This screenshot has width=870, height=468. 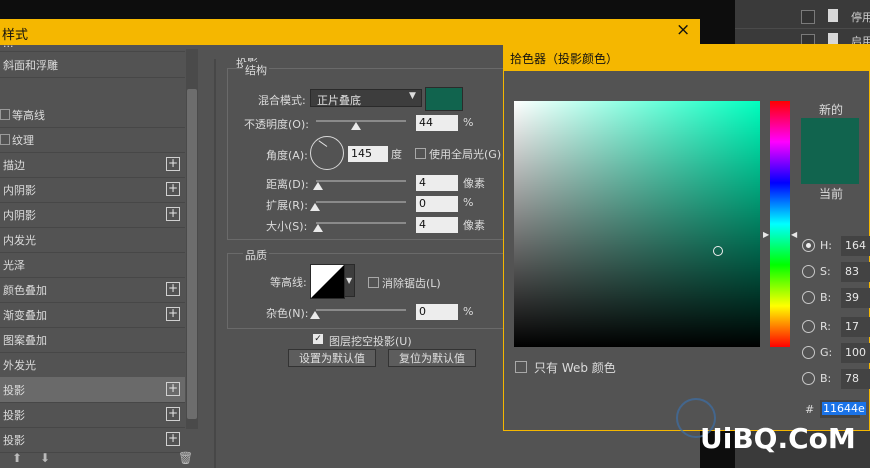 What do you see at coordinates (332, 358) in the screenshot?
I see `set-default-button: 设置为默认值` at bounding box center [332, 358].